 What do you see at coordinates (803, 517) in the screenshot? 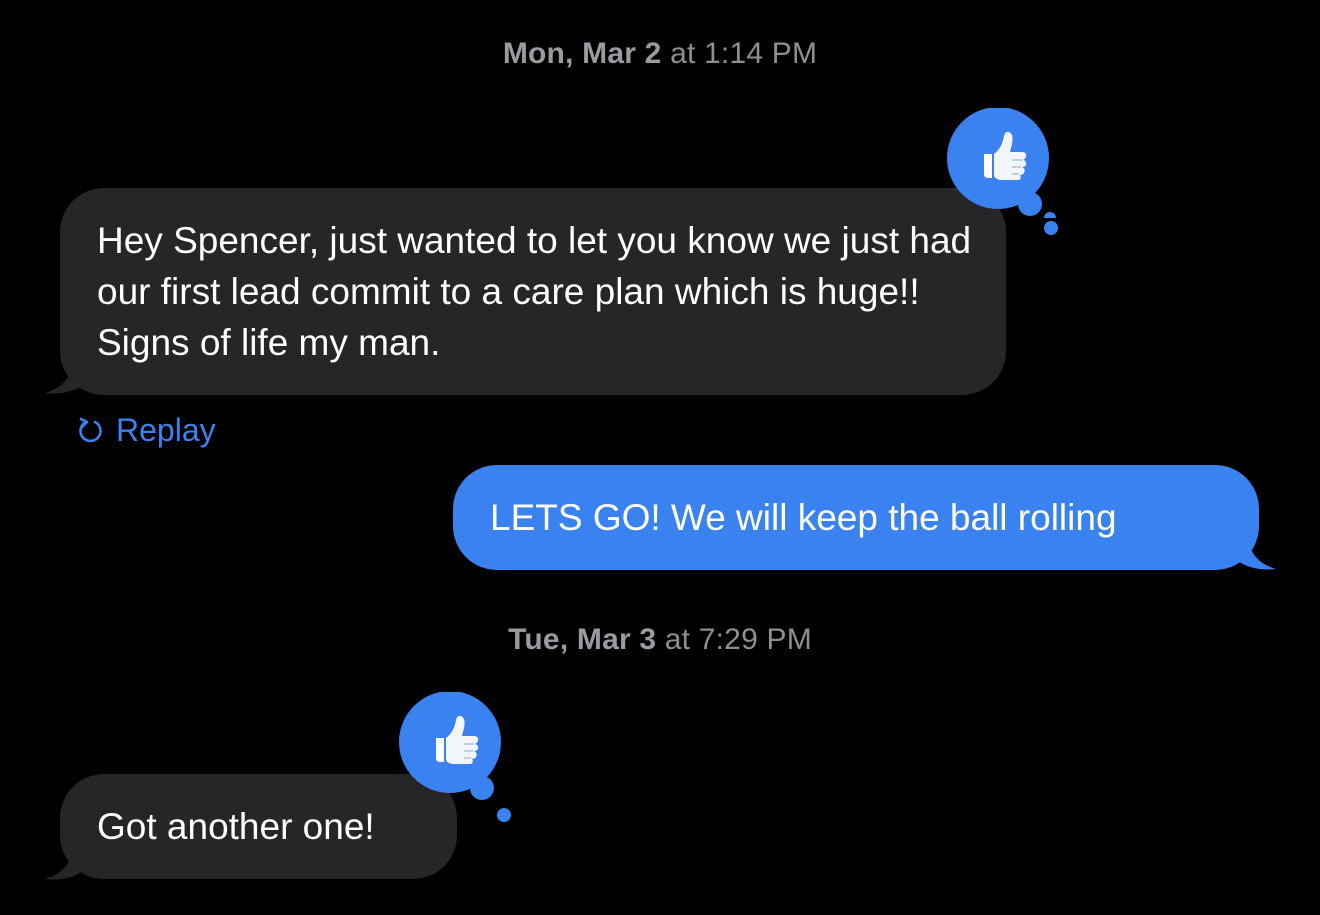
I see `message-text: LETS GO! We will keep the ball rolling` at bounding box center [803, 517].